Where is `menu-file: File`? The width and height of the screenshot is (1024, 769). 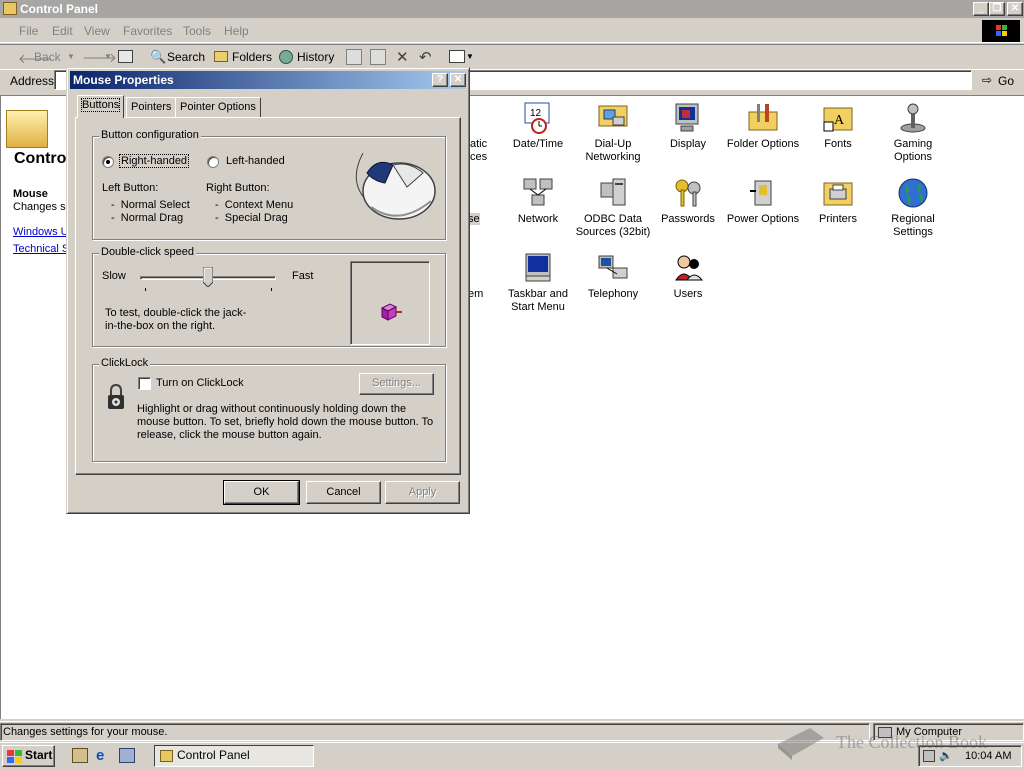
menu-file: File is located at coordinates (28, 31).